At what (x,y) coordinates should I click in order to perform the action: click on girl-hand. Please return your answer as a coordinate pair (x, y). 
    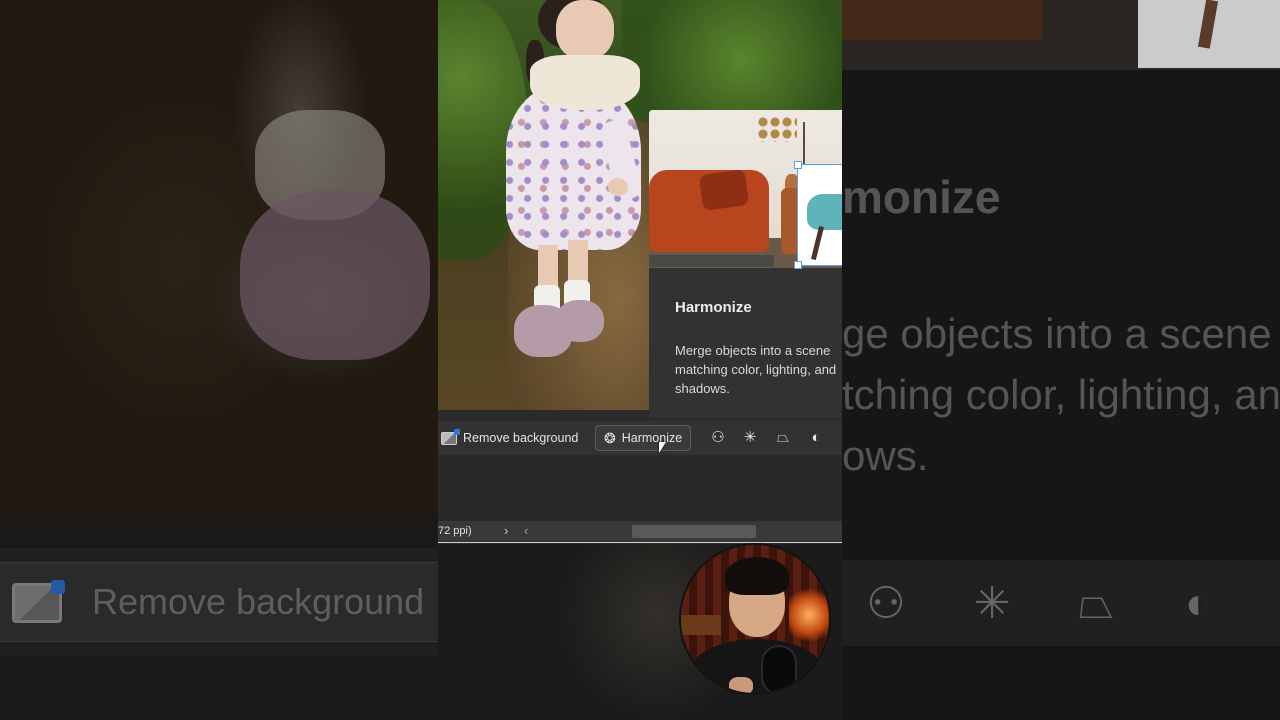
    Looking at the image, I should click on (618, 187).